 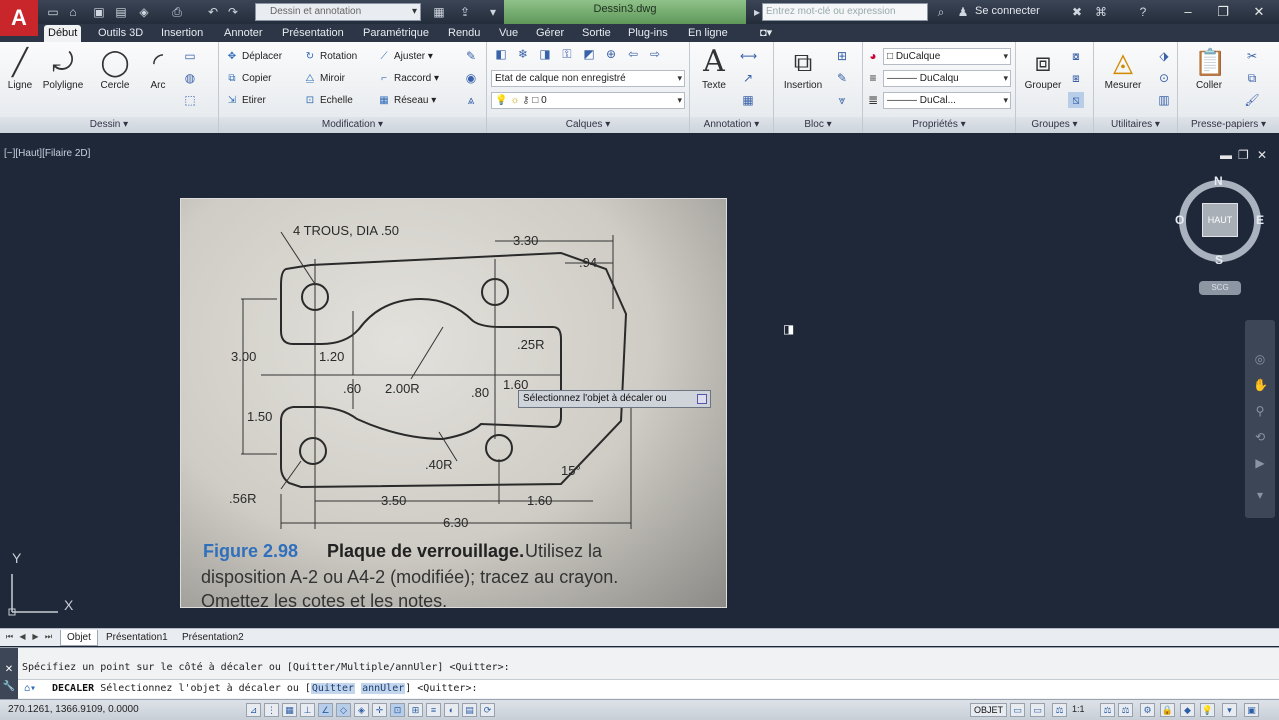 I want to click on stretch-button: ⇲ Etirer, so click(x=245, y=101).